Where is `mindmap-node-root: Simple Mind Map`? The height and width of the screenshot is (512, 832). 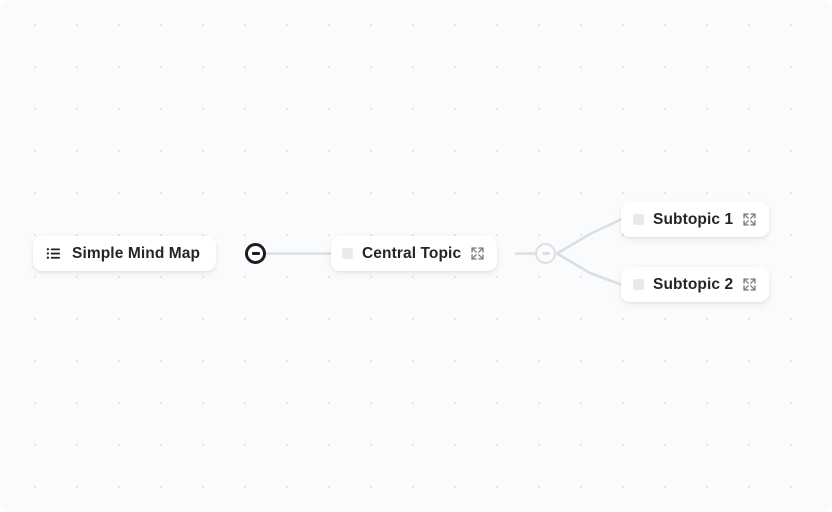 mindmap-node-root: Simple Mind Map is located at coordinates (125, 253).